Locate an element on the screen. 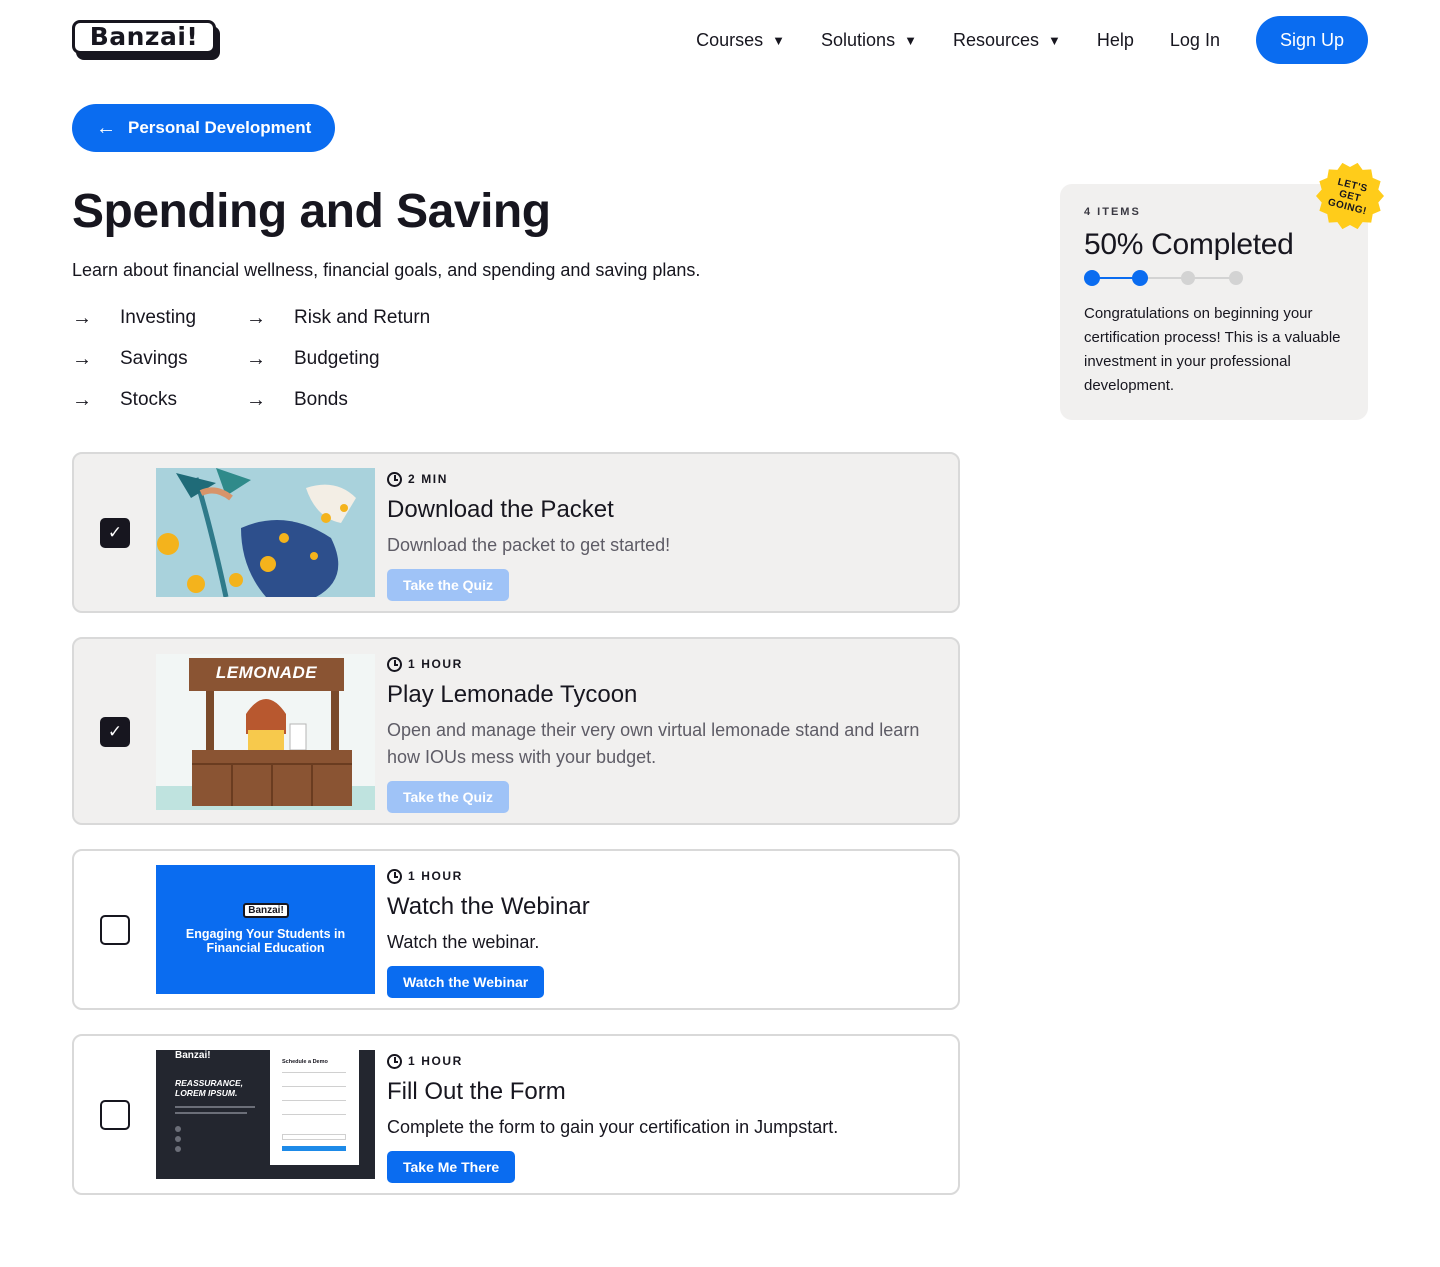 Image resolution: width=1440 pixels, height=1267 pixels. form-thumb-form-title: Schedule a Demo is located at coordinates (305, 1062).